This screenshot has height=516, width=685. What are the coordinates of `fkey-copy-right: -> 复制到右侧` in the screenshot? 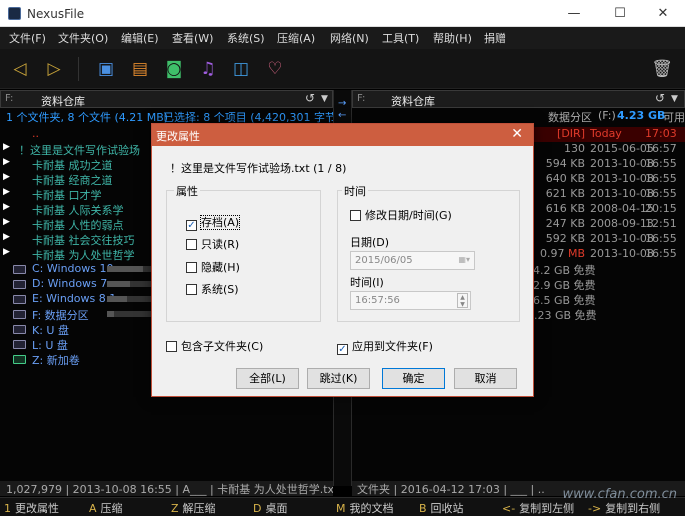 It's located at (624, 508).